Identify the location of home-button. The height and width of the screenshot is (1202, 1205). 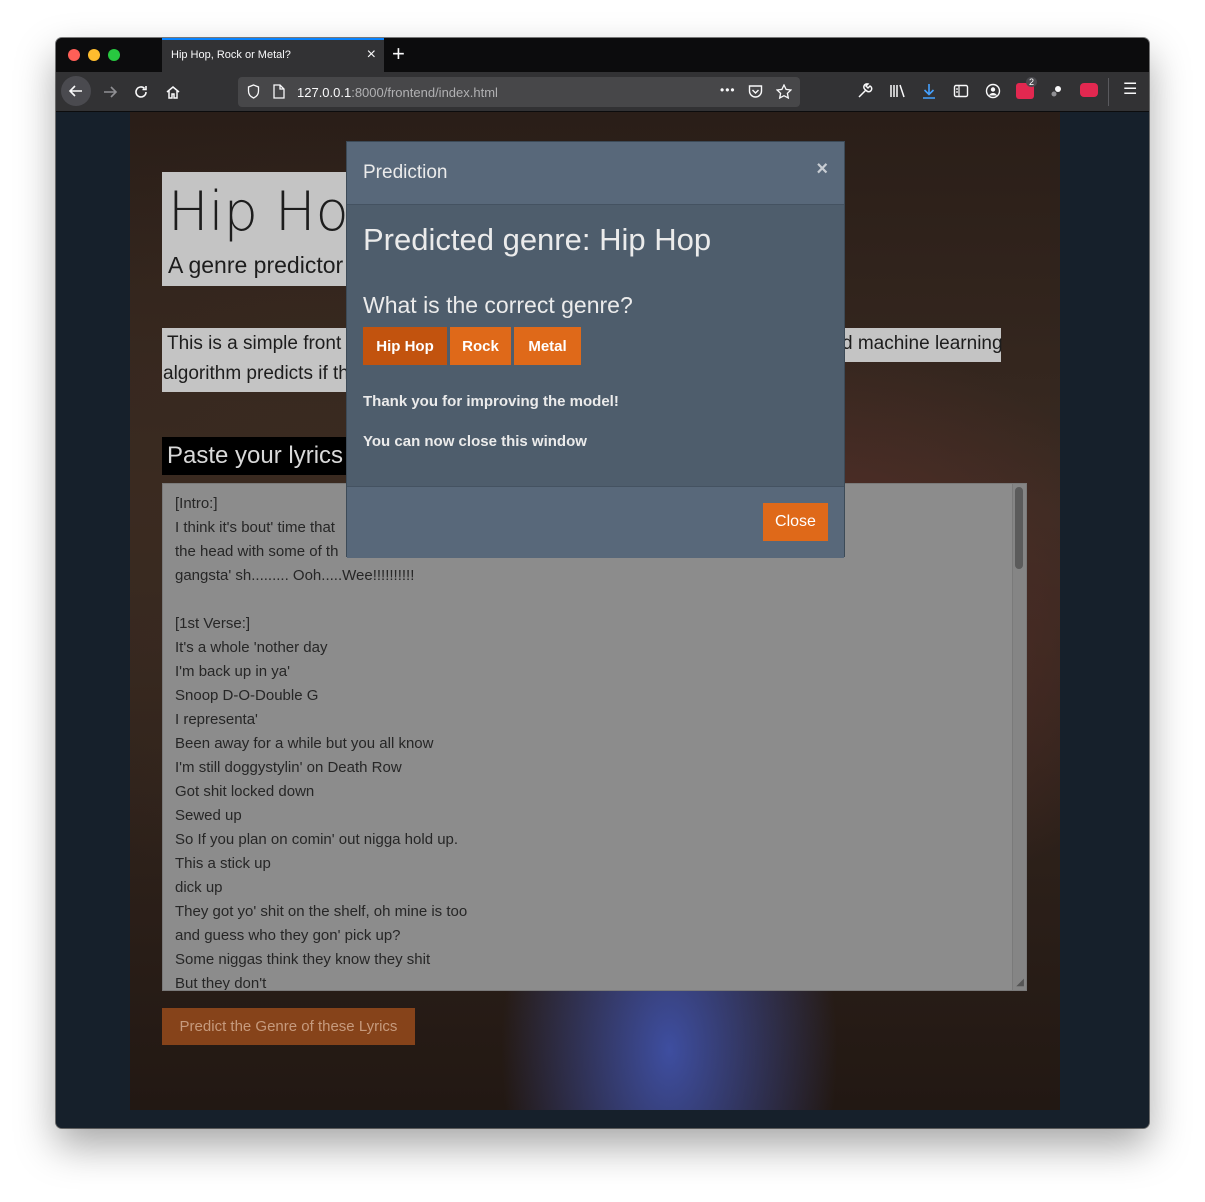
(173, 92).